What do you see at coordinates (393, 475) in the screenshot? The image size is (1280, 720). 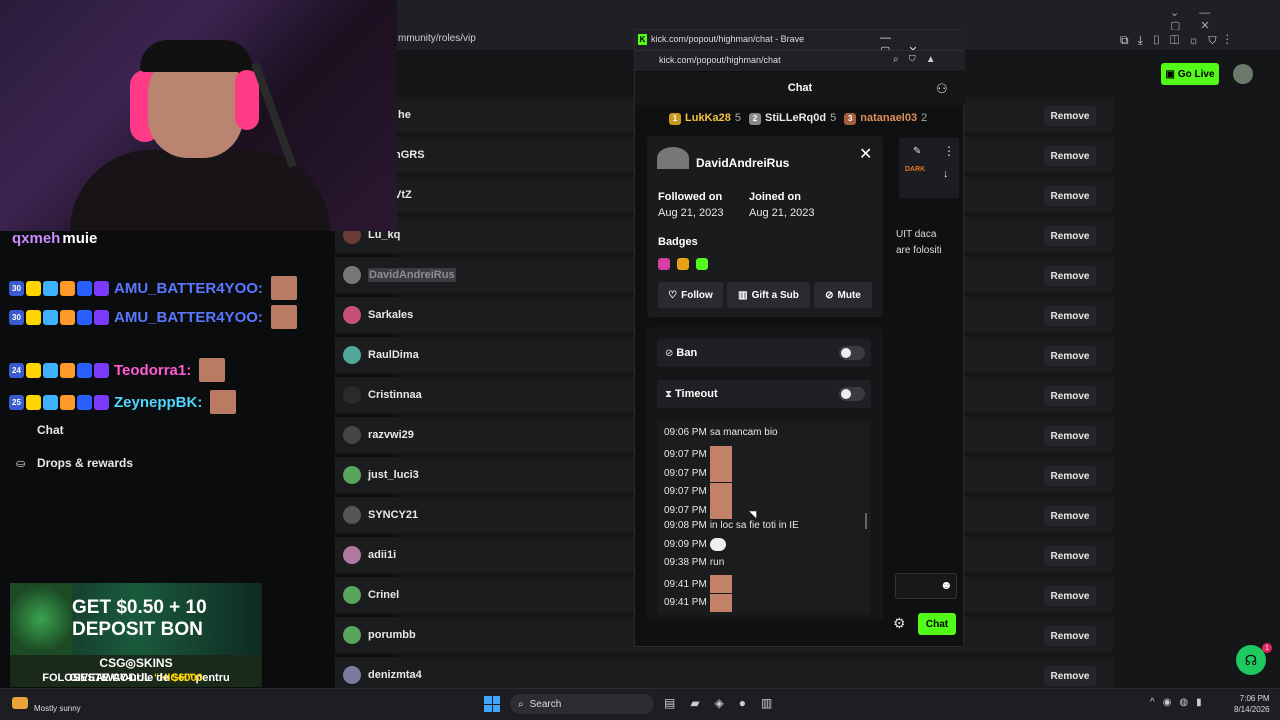 I see `vip-username: just_luci3` at bounding box center [393, 475].